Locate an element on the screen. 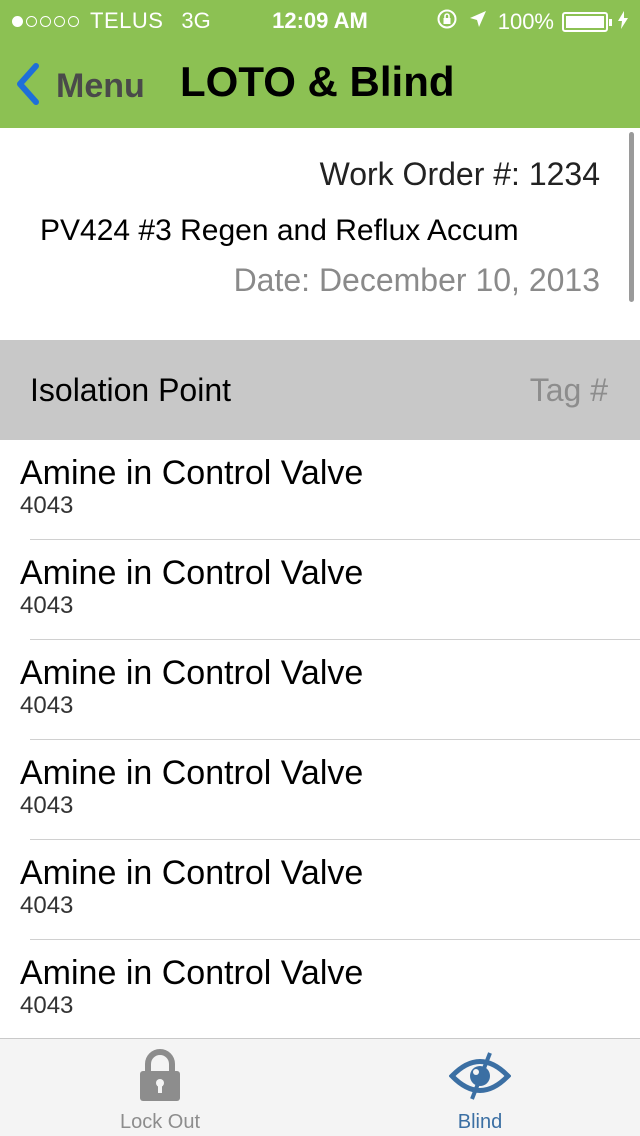 The image size is (640, 1136). top-bar: TELUS 3G 12:09 AM 100% Menu LOTO & Blind is located at coordinates (320, 64).